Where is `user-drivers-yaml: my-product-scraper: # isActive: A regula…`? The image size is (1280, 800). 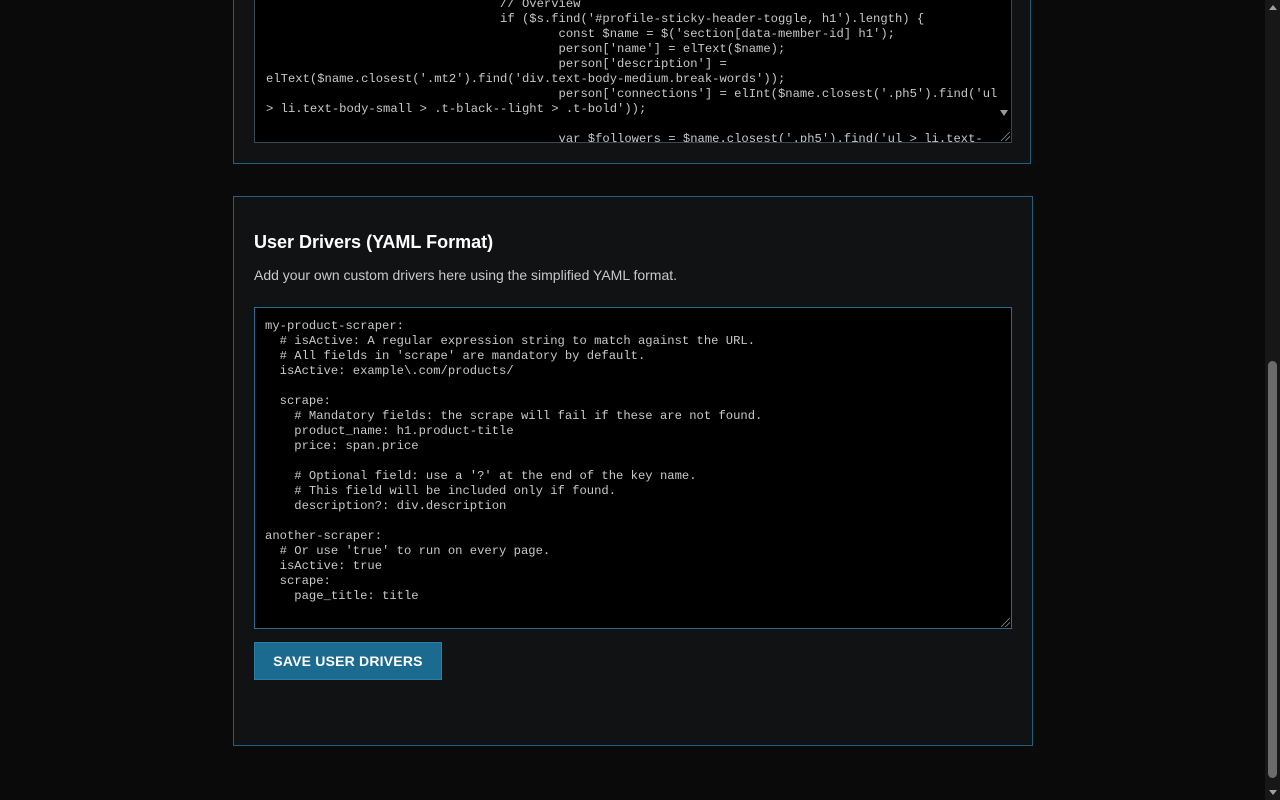
user-drivers-yaml: my-product-scraper: # isActive: A regula… is located at coordinates (514, 461).